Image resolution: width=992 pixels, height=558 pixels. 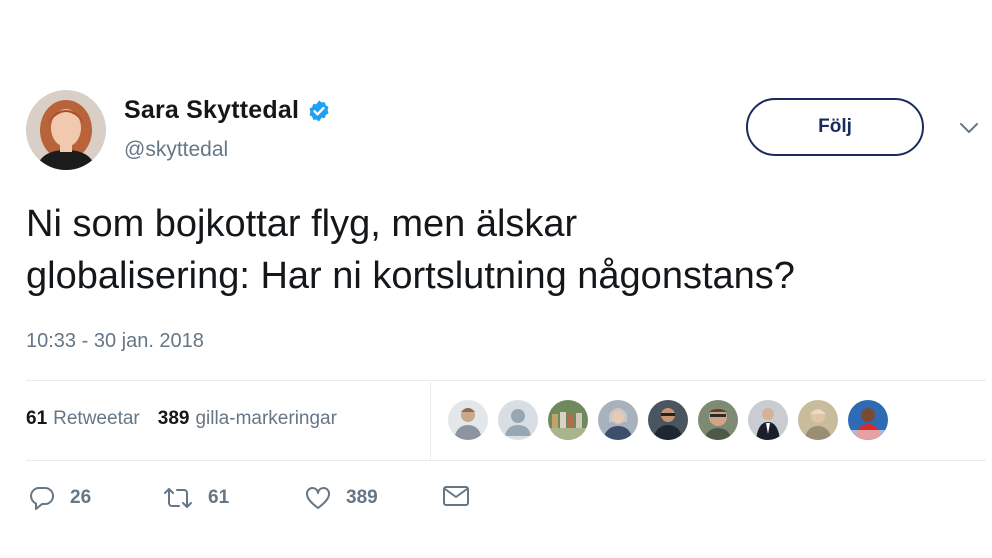 I want to click on likes-stat: 389 gilla-markeringar, so click(x=247, y=419).